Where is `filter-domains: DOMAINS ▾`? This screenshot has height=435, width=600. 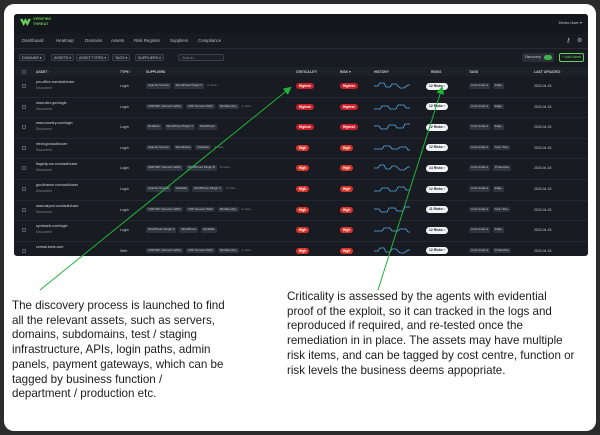
filter-domains: DOMAINS ▾ is located at coordinates (32, 57).